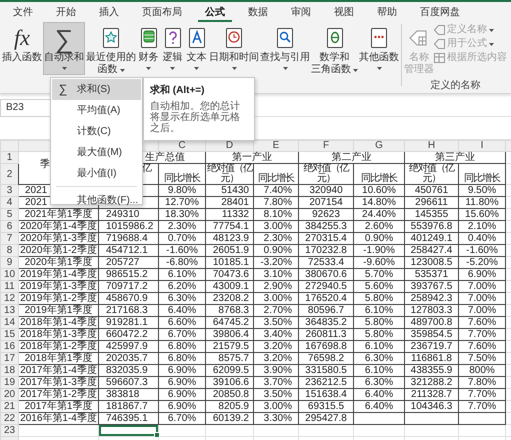 This screenshot has height=440, width=511. I want to click on row-header: 12, so click(9, 298).